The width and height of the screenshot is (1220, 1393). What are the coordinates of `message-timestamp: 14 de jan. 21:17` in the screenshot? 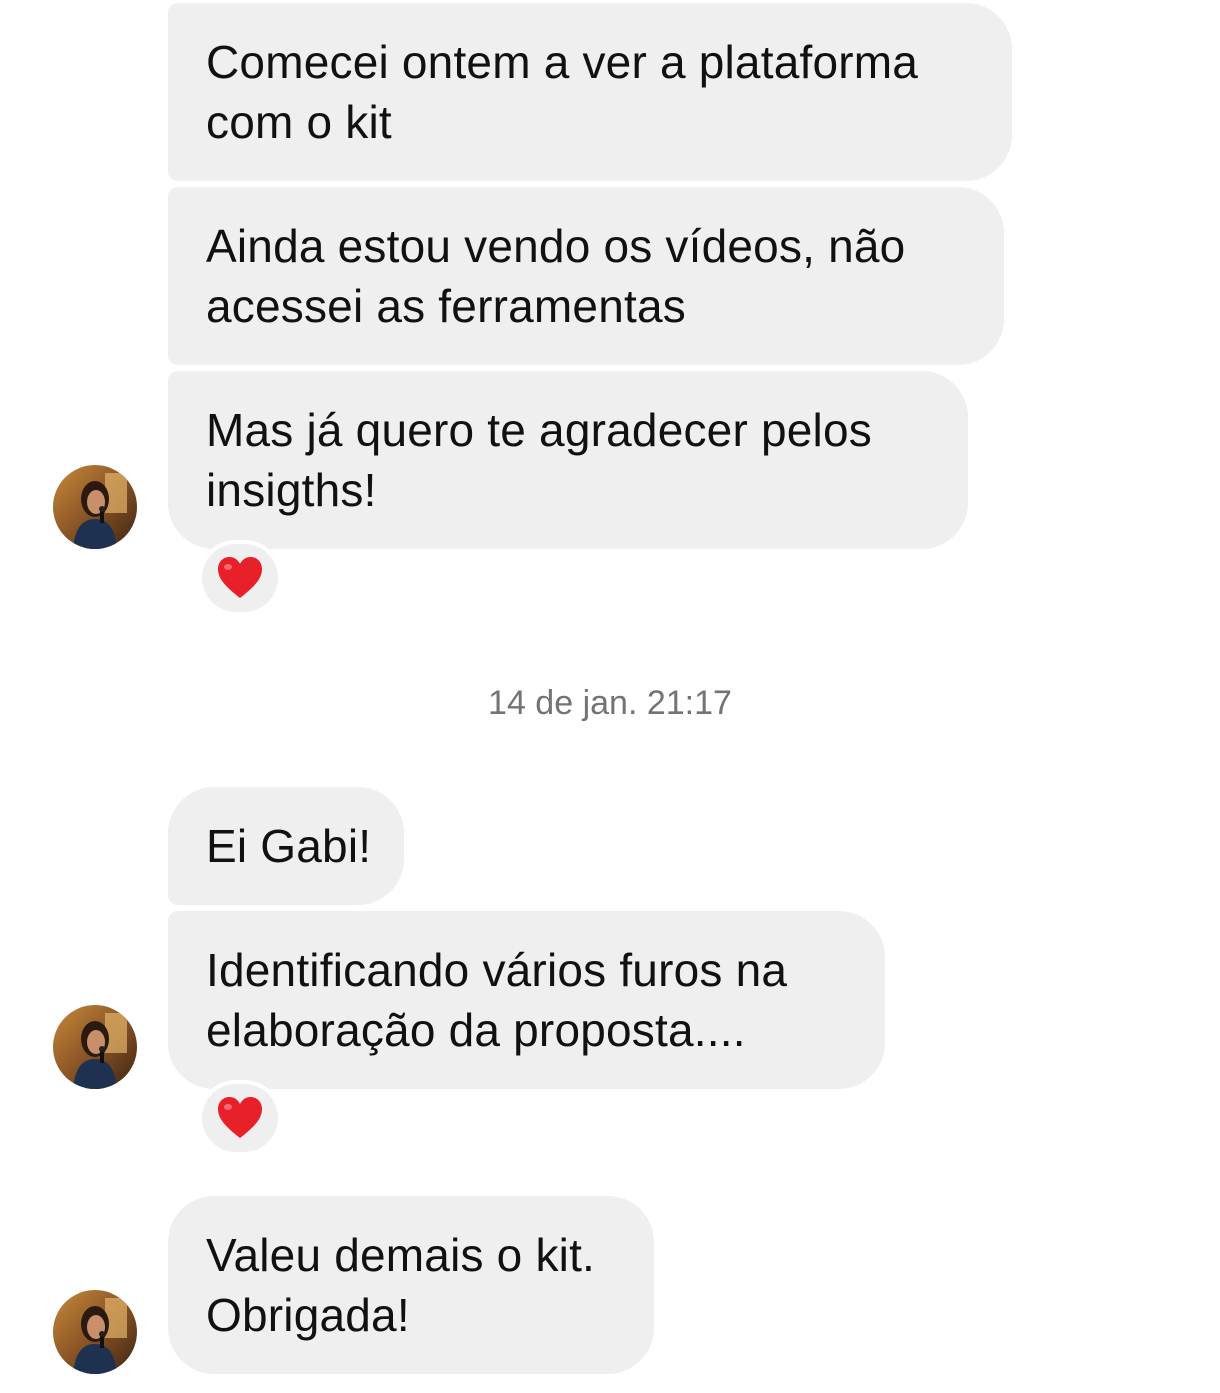 It's located at (610, 703).